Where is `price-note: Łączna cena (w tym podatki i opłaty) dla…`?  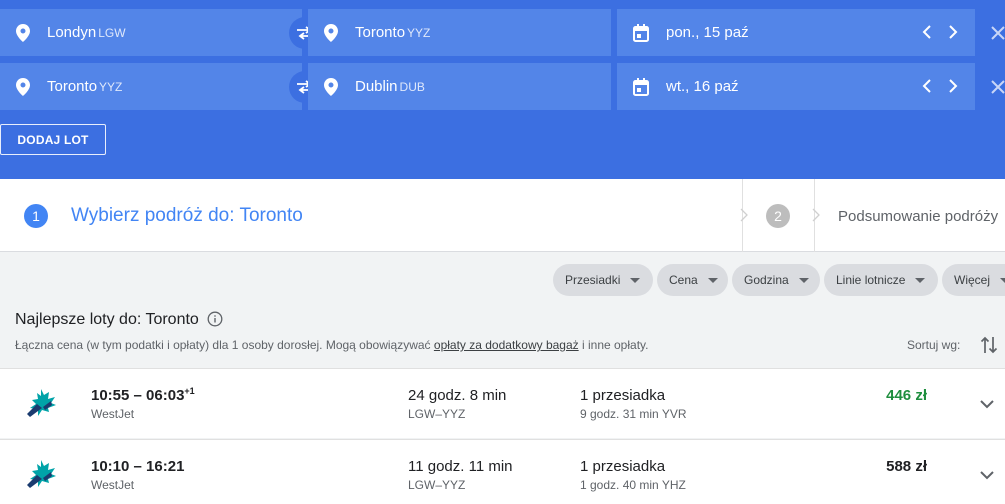
price-note: Łączna cena (w tym podatki i opłaty) dla… is located at coordinates (331, 345).